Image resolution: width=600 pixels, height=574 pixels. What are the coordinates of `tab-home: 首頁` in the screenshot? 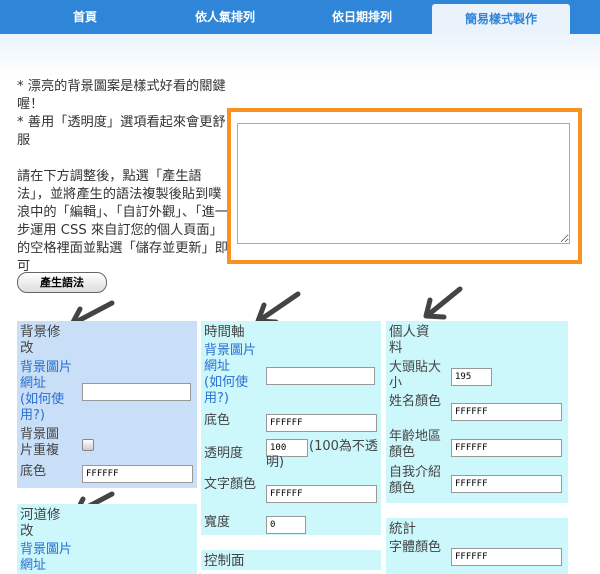 It's located at (85, 17).